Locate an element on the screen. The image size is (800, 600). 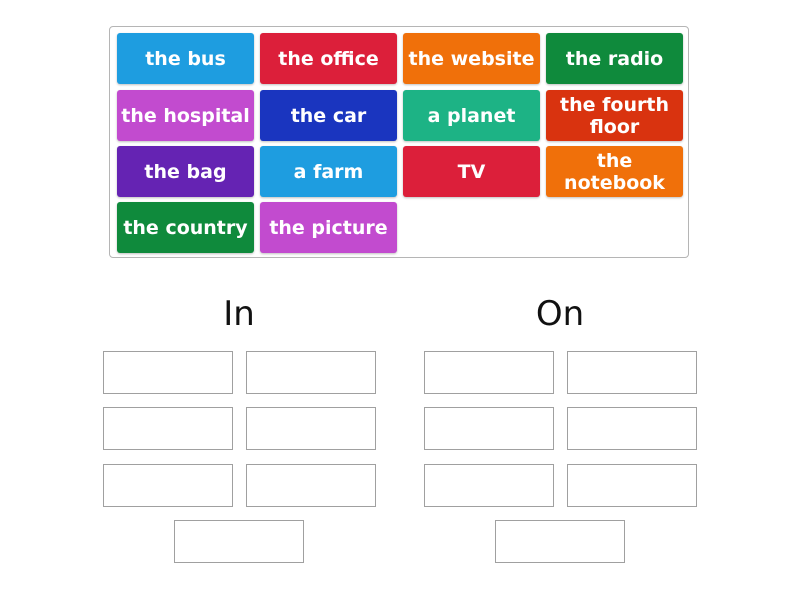
group-title-in: In is located at coordinates (239, 314).